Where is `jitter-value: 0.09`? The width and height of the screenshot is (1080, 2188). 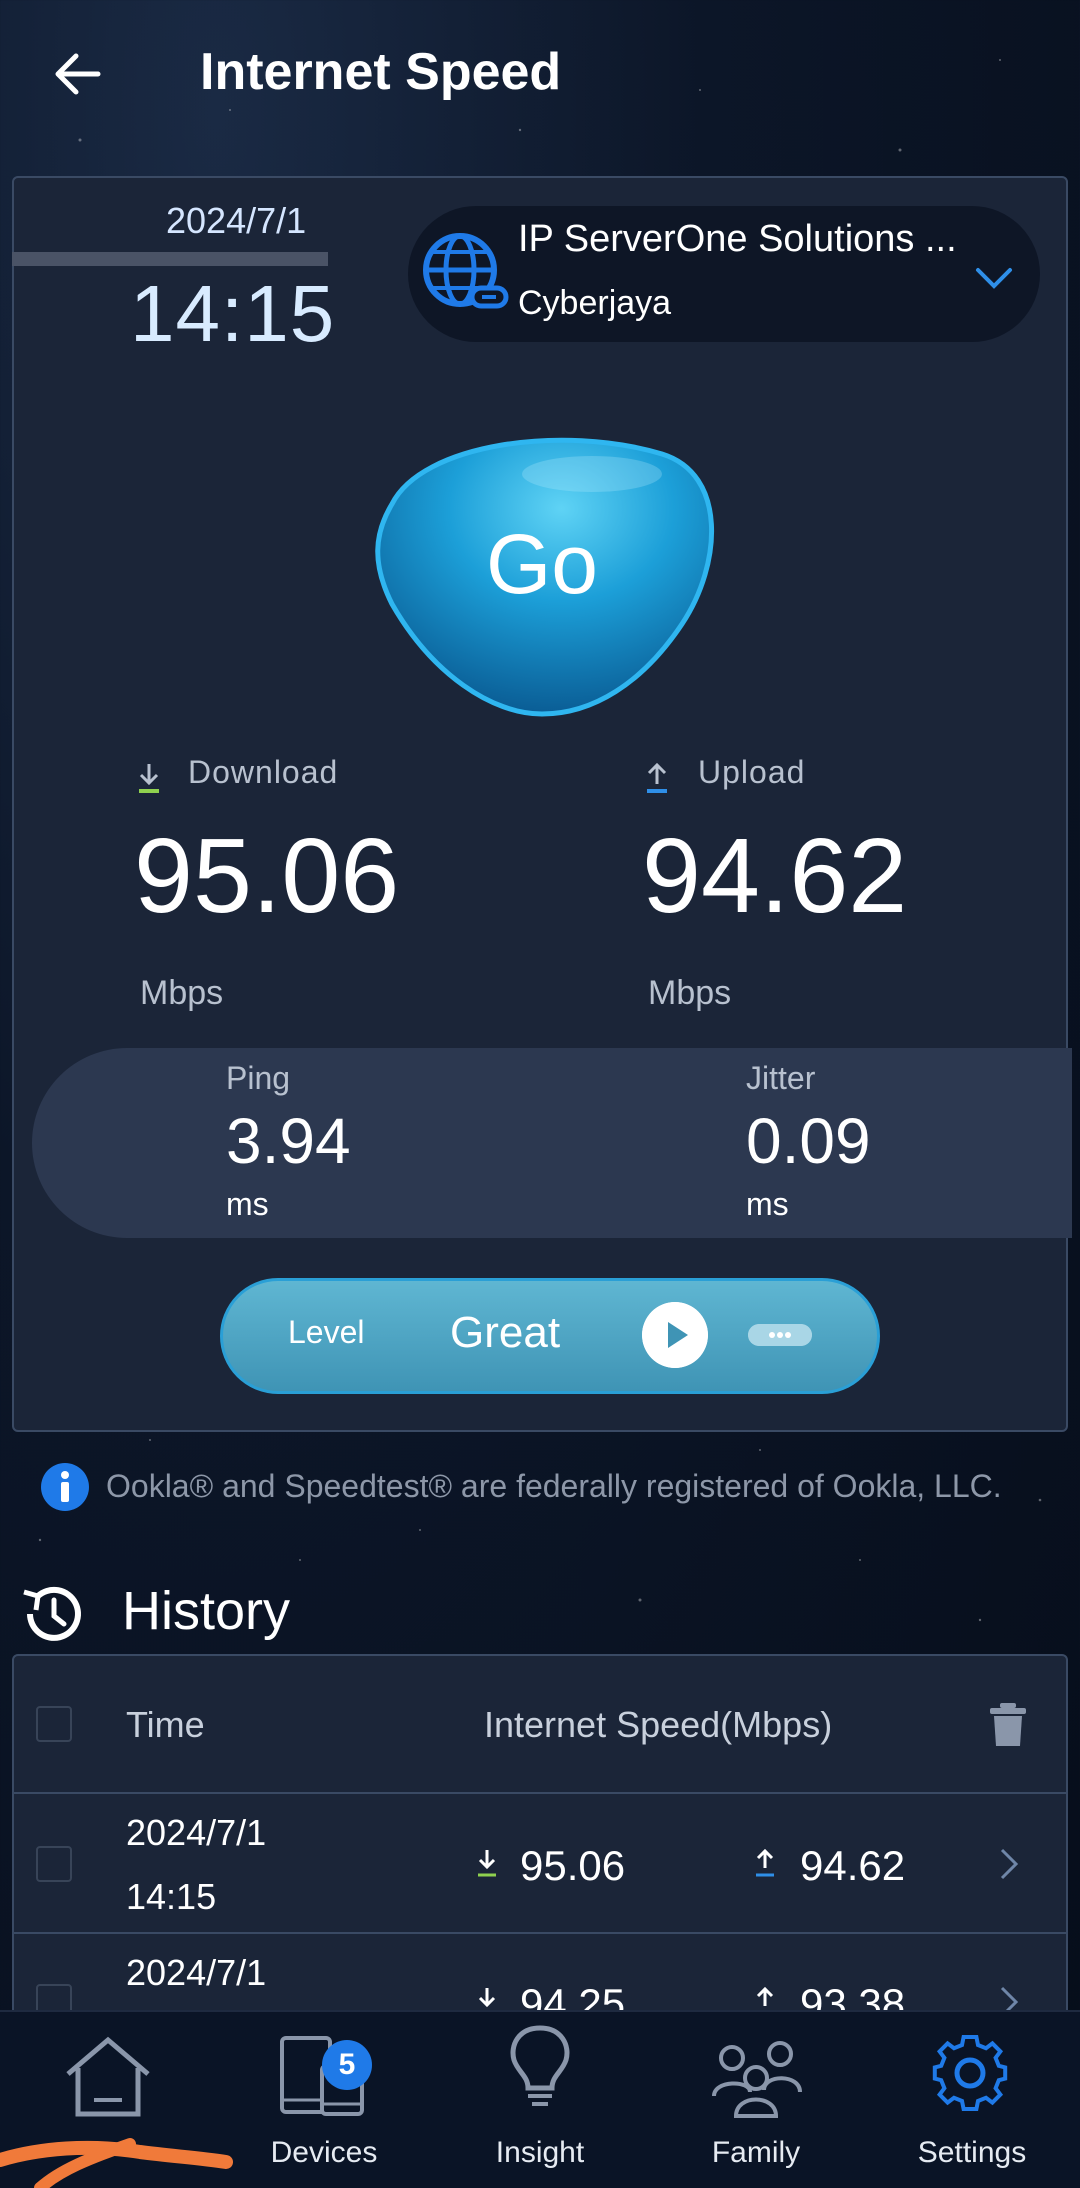
jitter-value: 0.09 is located at coordinates (808, 1141).